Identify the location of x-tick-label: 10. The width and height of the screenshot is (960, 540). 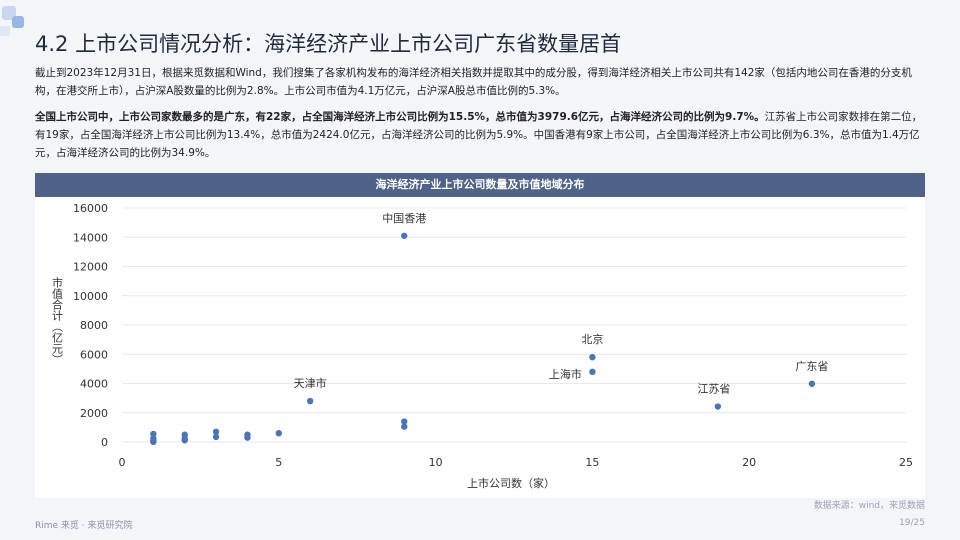
(436, 462).